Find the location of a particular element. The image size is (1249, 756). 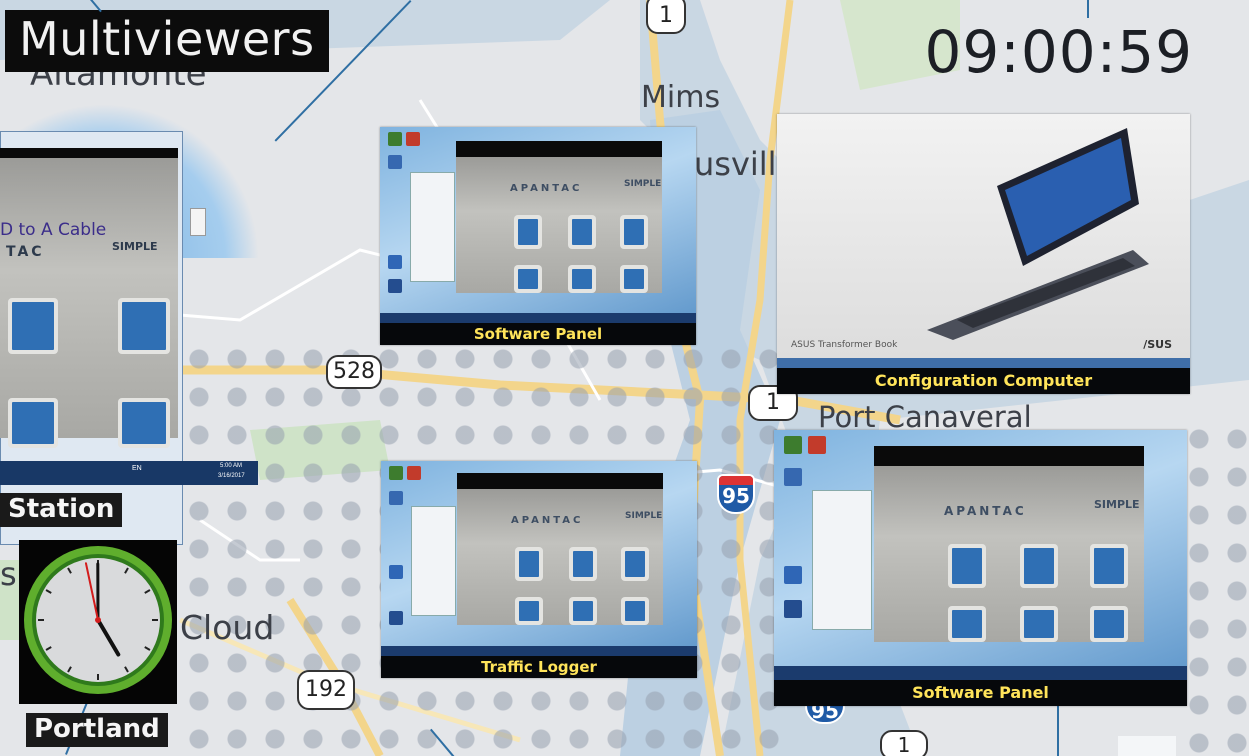

route-shield-192: 192 is located at coordinates (326, 690).